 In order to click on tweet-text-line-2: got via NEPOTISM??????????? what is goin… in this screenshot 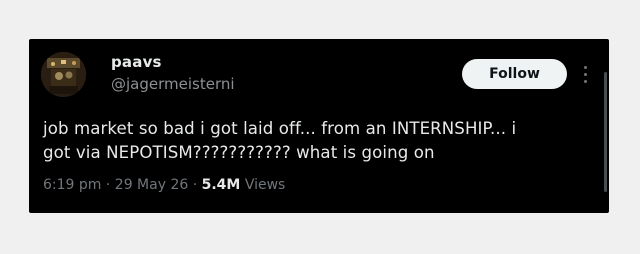, I will do `click(239, 152)`.